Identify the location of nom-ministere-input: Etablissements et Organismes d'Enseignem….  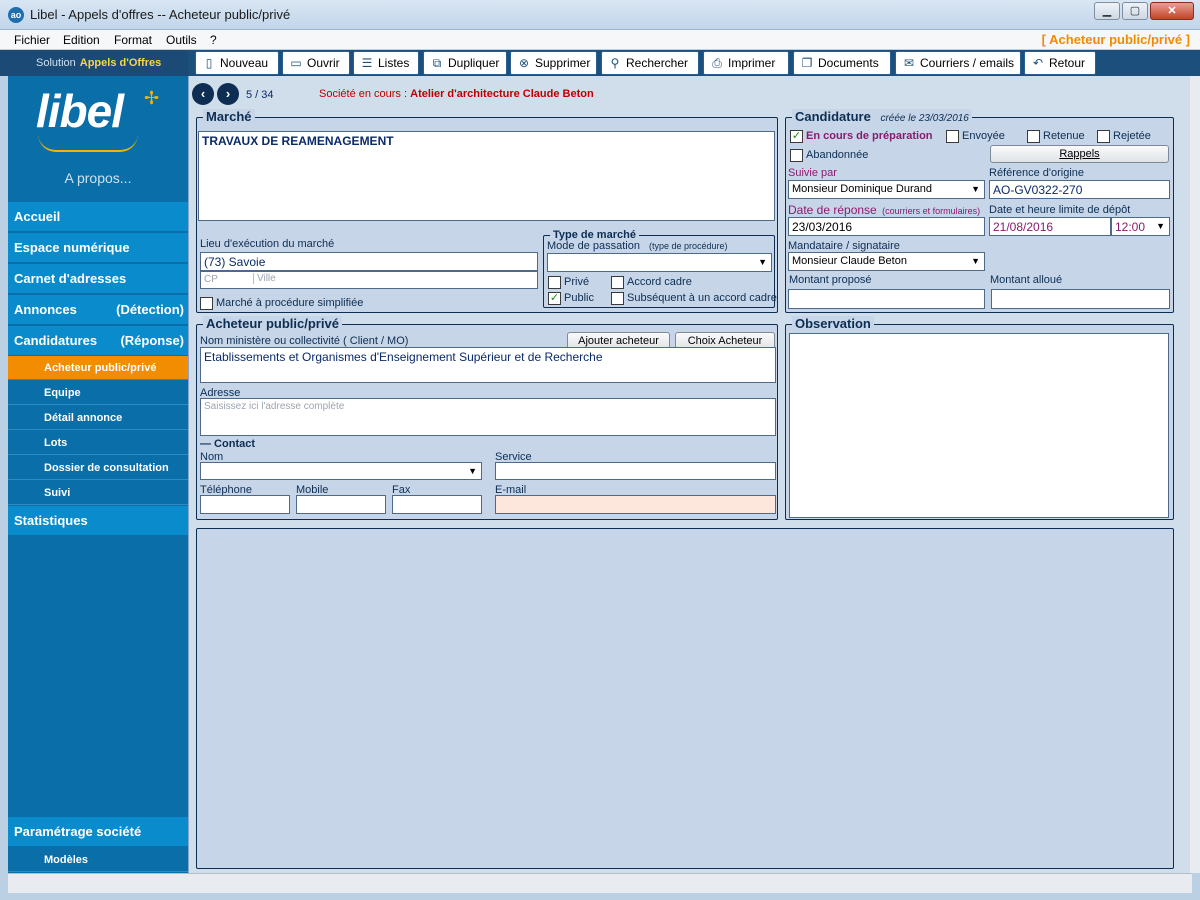
(488, 365).